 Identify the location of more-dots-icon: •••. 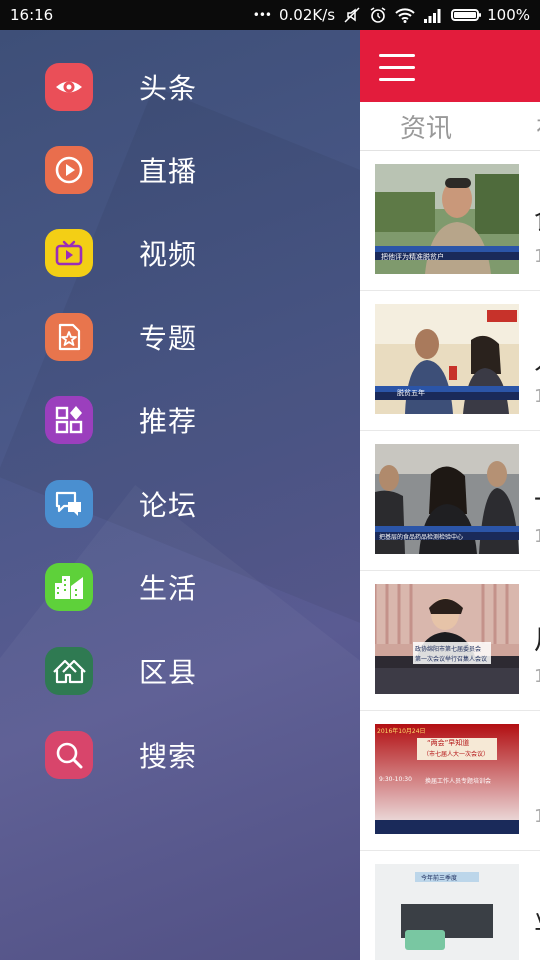
(262, 15).